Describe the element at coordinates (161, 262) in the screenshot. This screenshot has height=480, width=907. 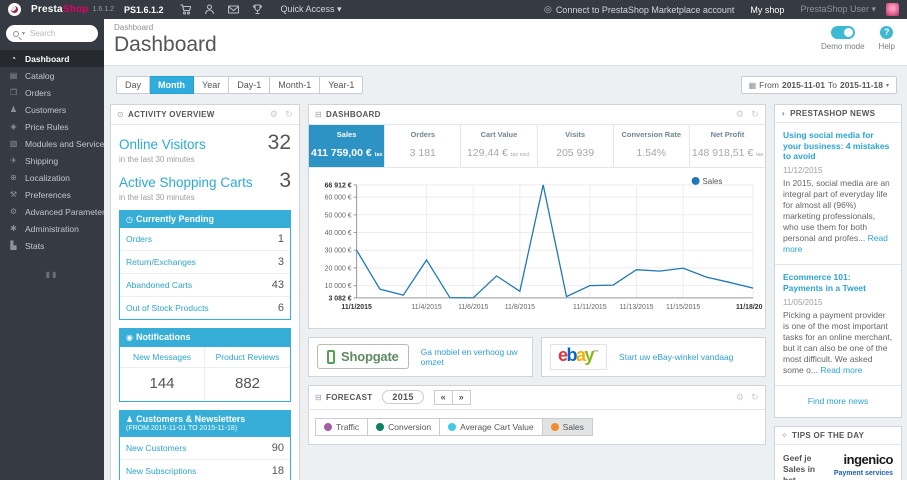
I see `pending-row-label: Return/Exchanges` at that location.